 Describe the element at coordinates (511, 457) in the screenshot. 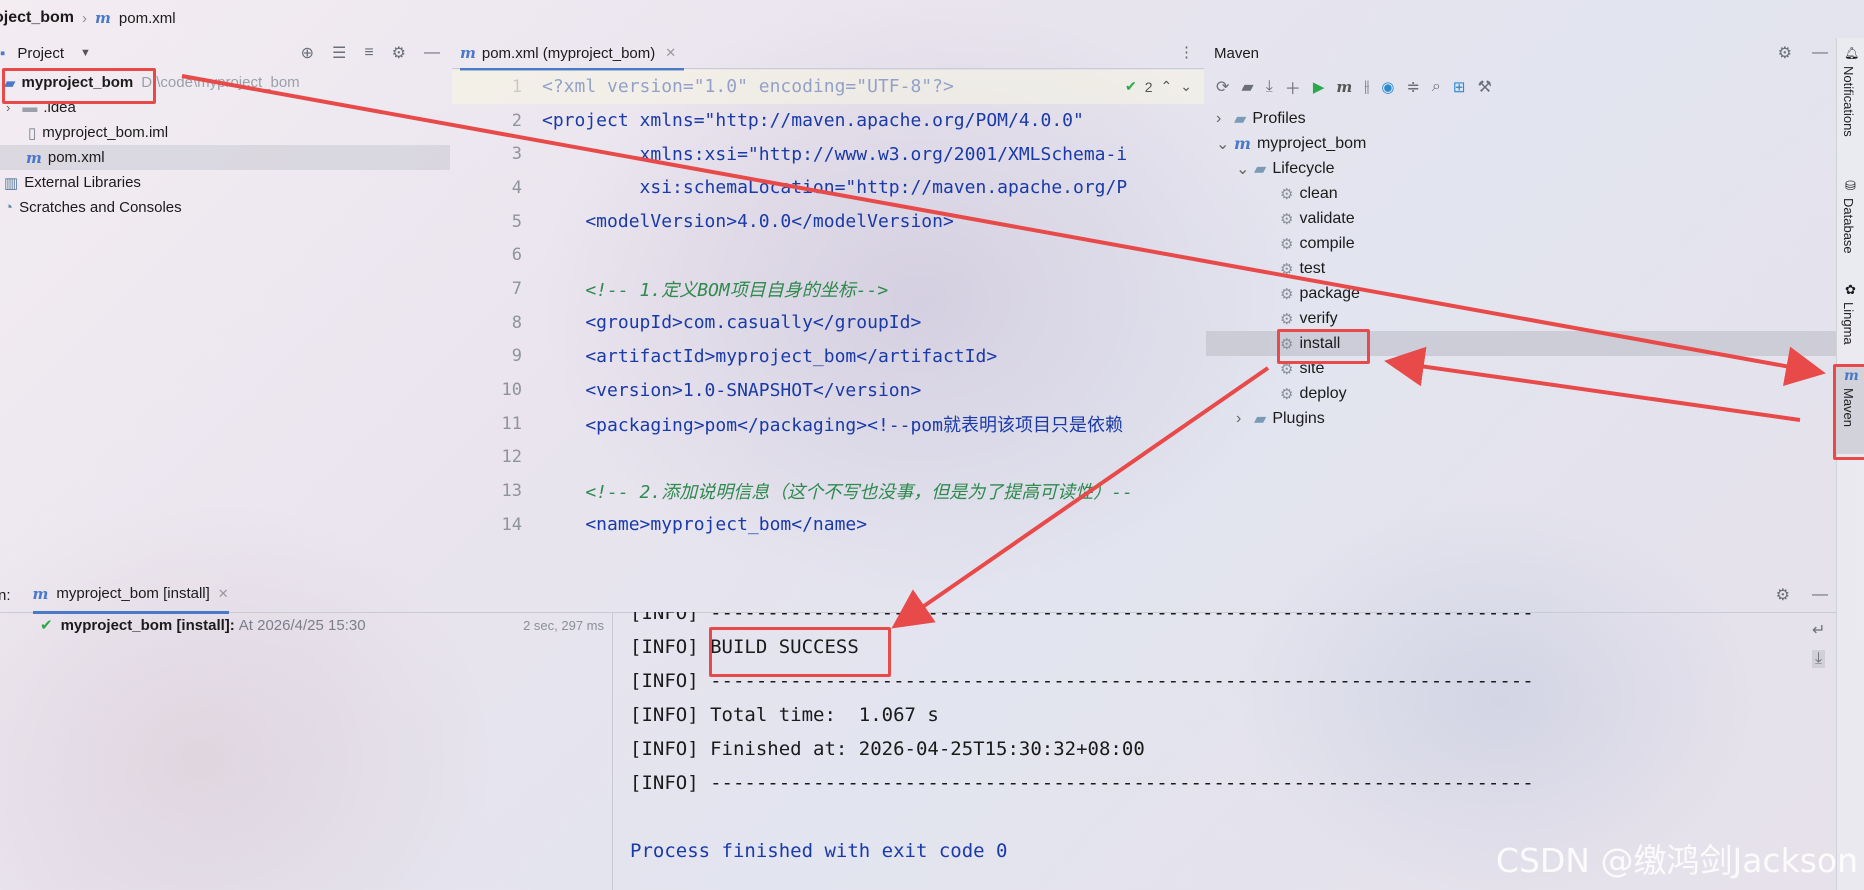

I see `line-number: 12` at that location.